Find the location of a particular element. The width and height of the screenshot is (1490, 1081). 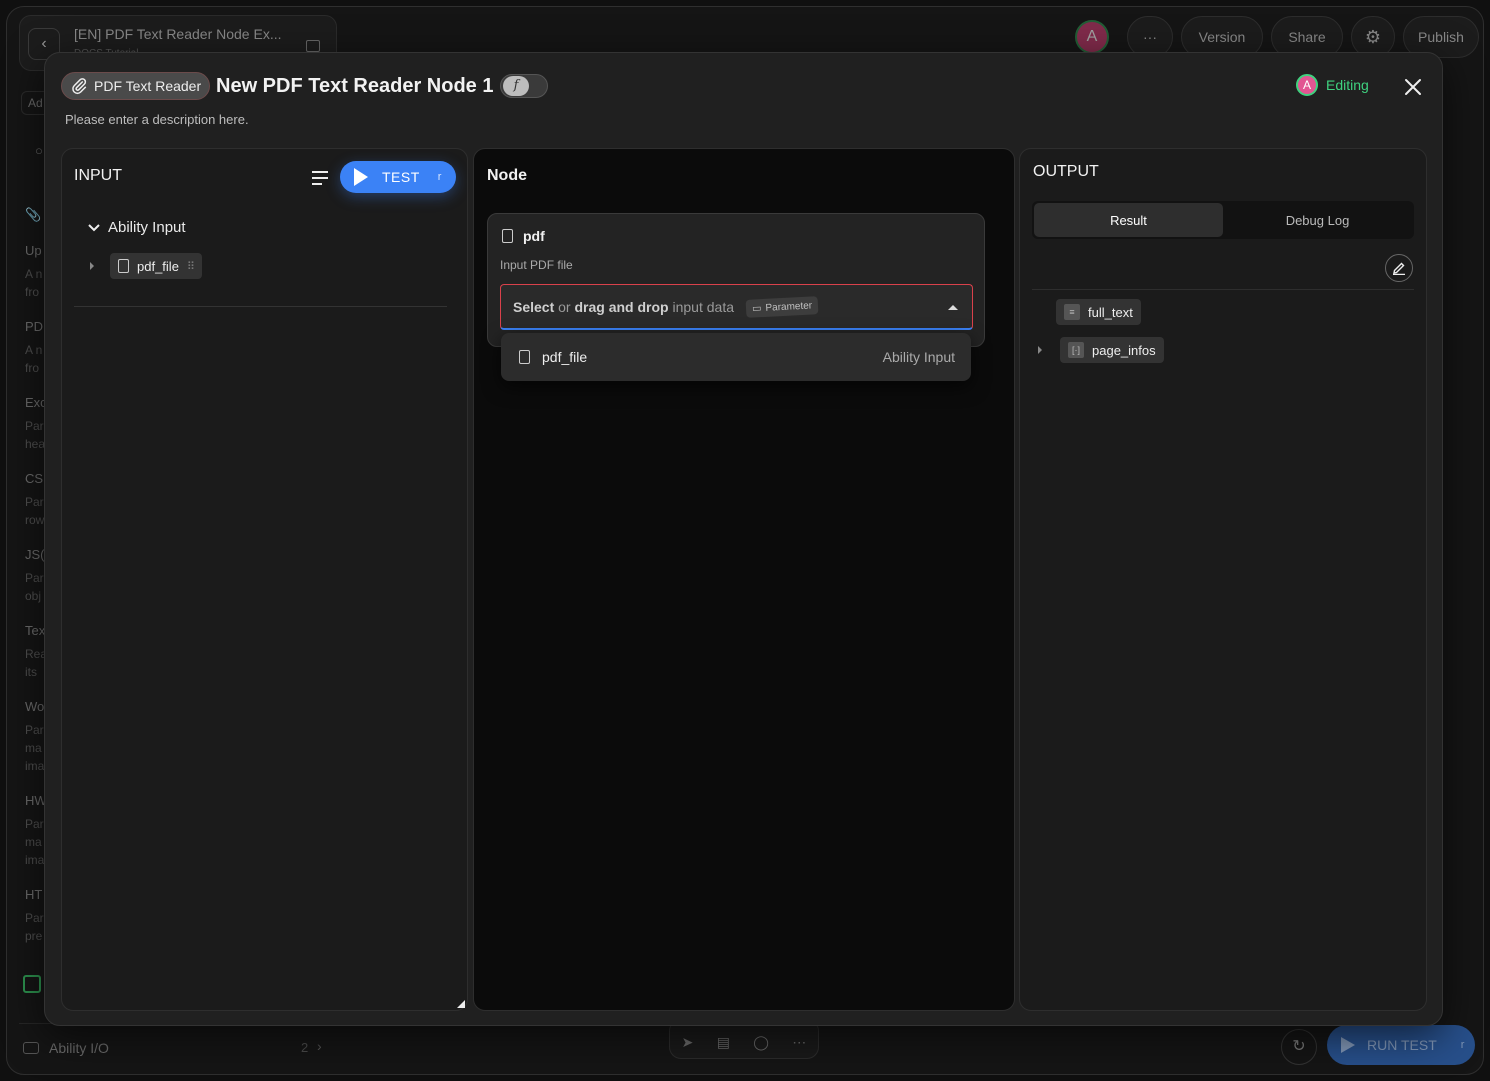

field-name: pdf is located at coordinates (534, 236).